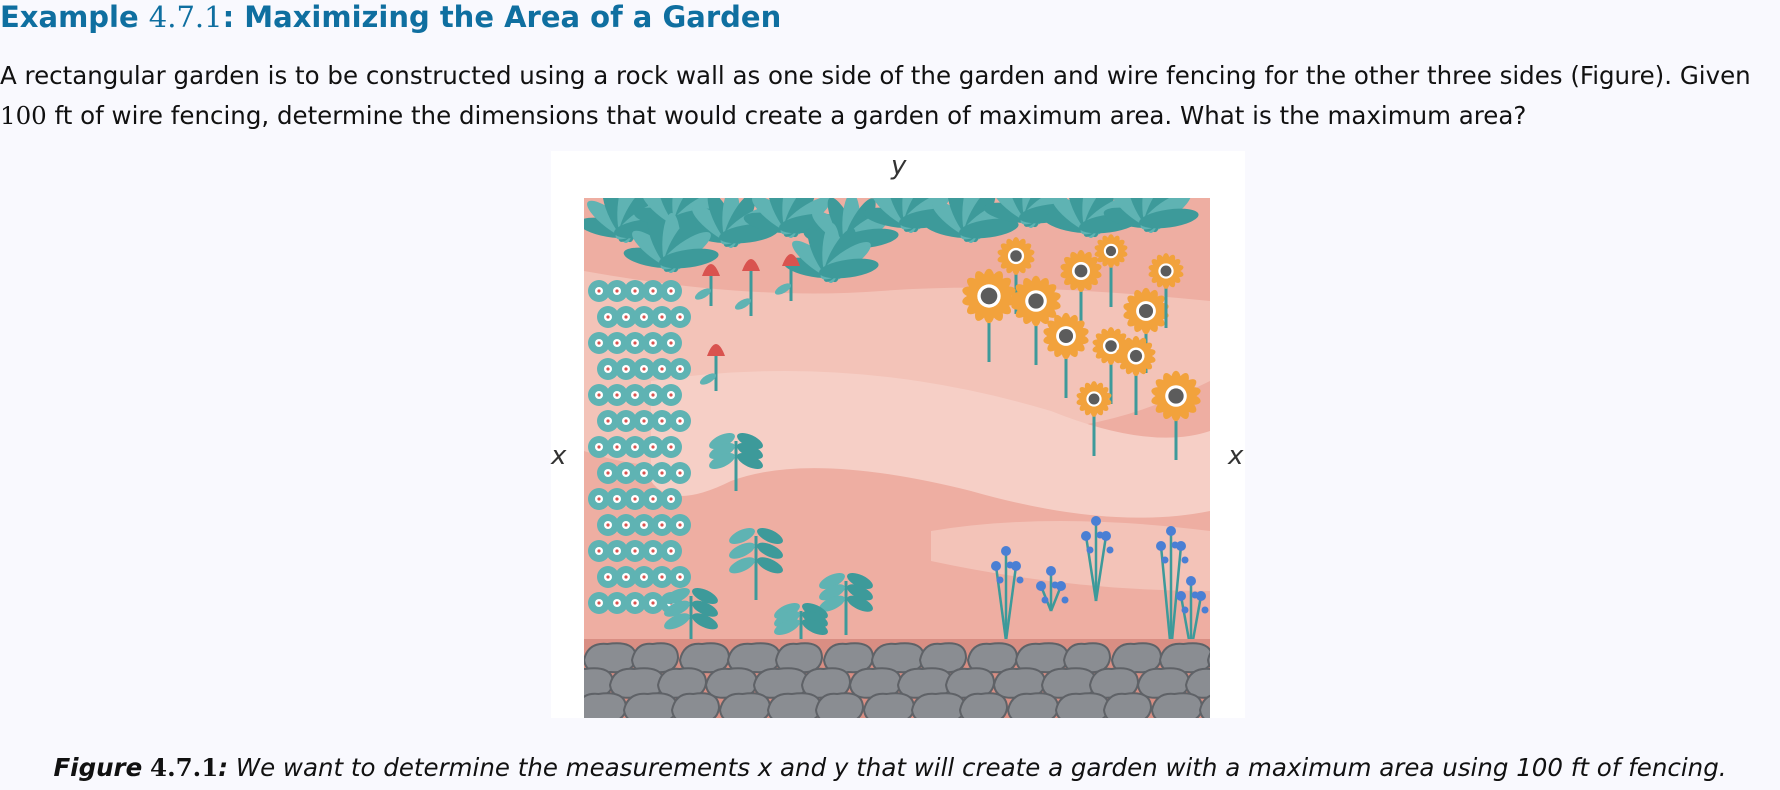 This screenshot has width=1780, height=790. Describe the element at coordinates (23, 115) in the screenshot. I see `problem-quantity: 100` at that location.